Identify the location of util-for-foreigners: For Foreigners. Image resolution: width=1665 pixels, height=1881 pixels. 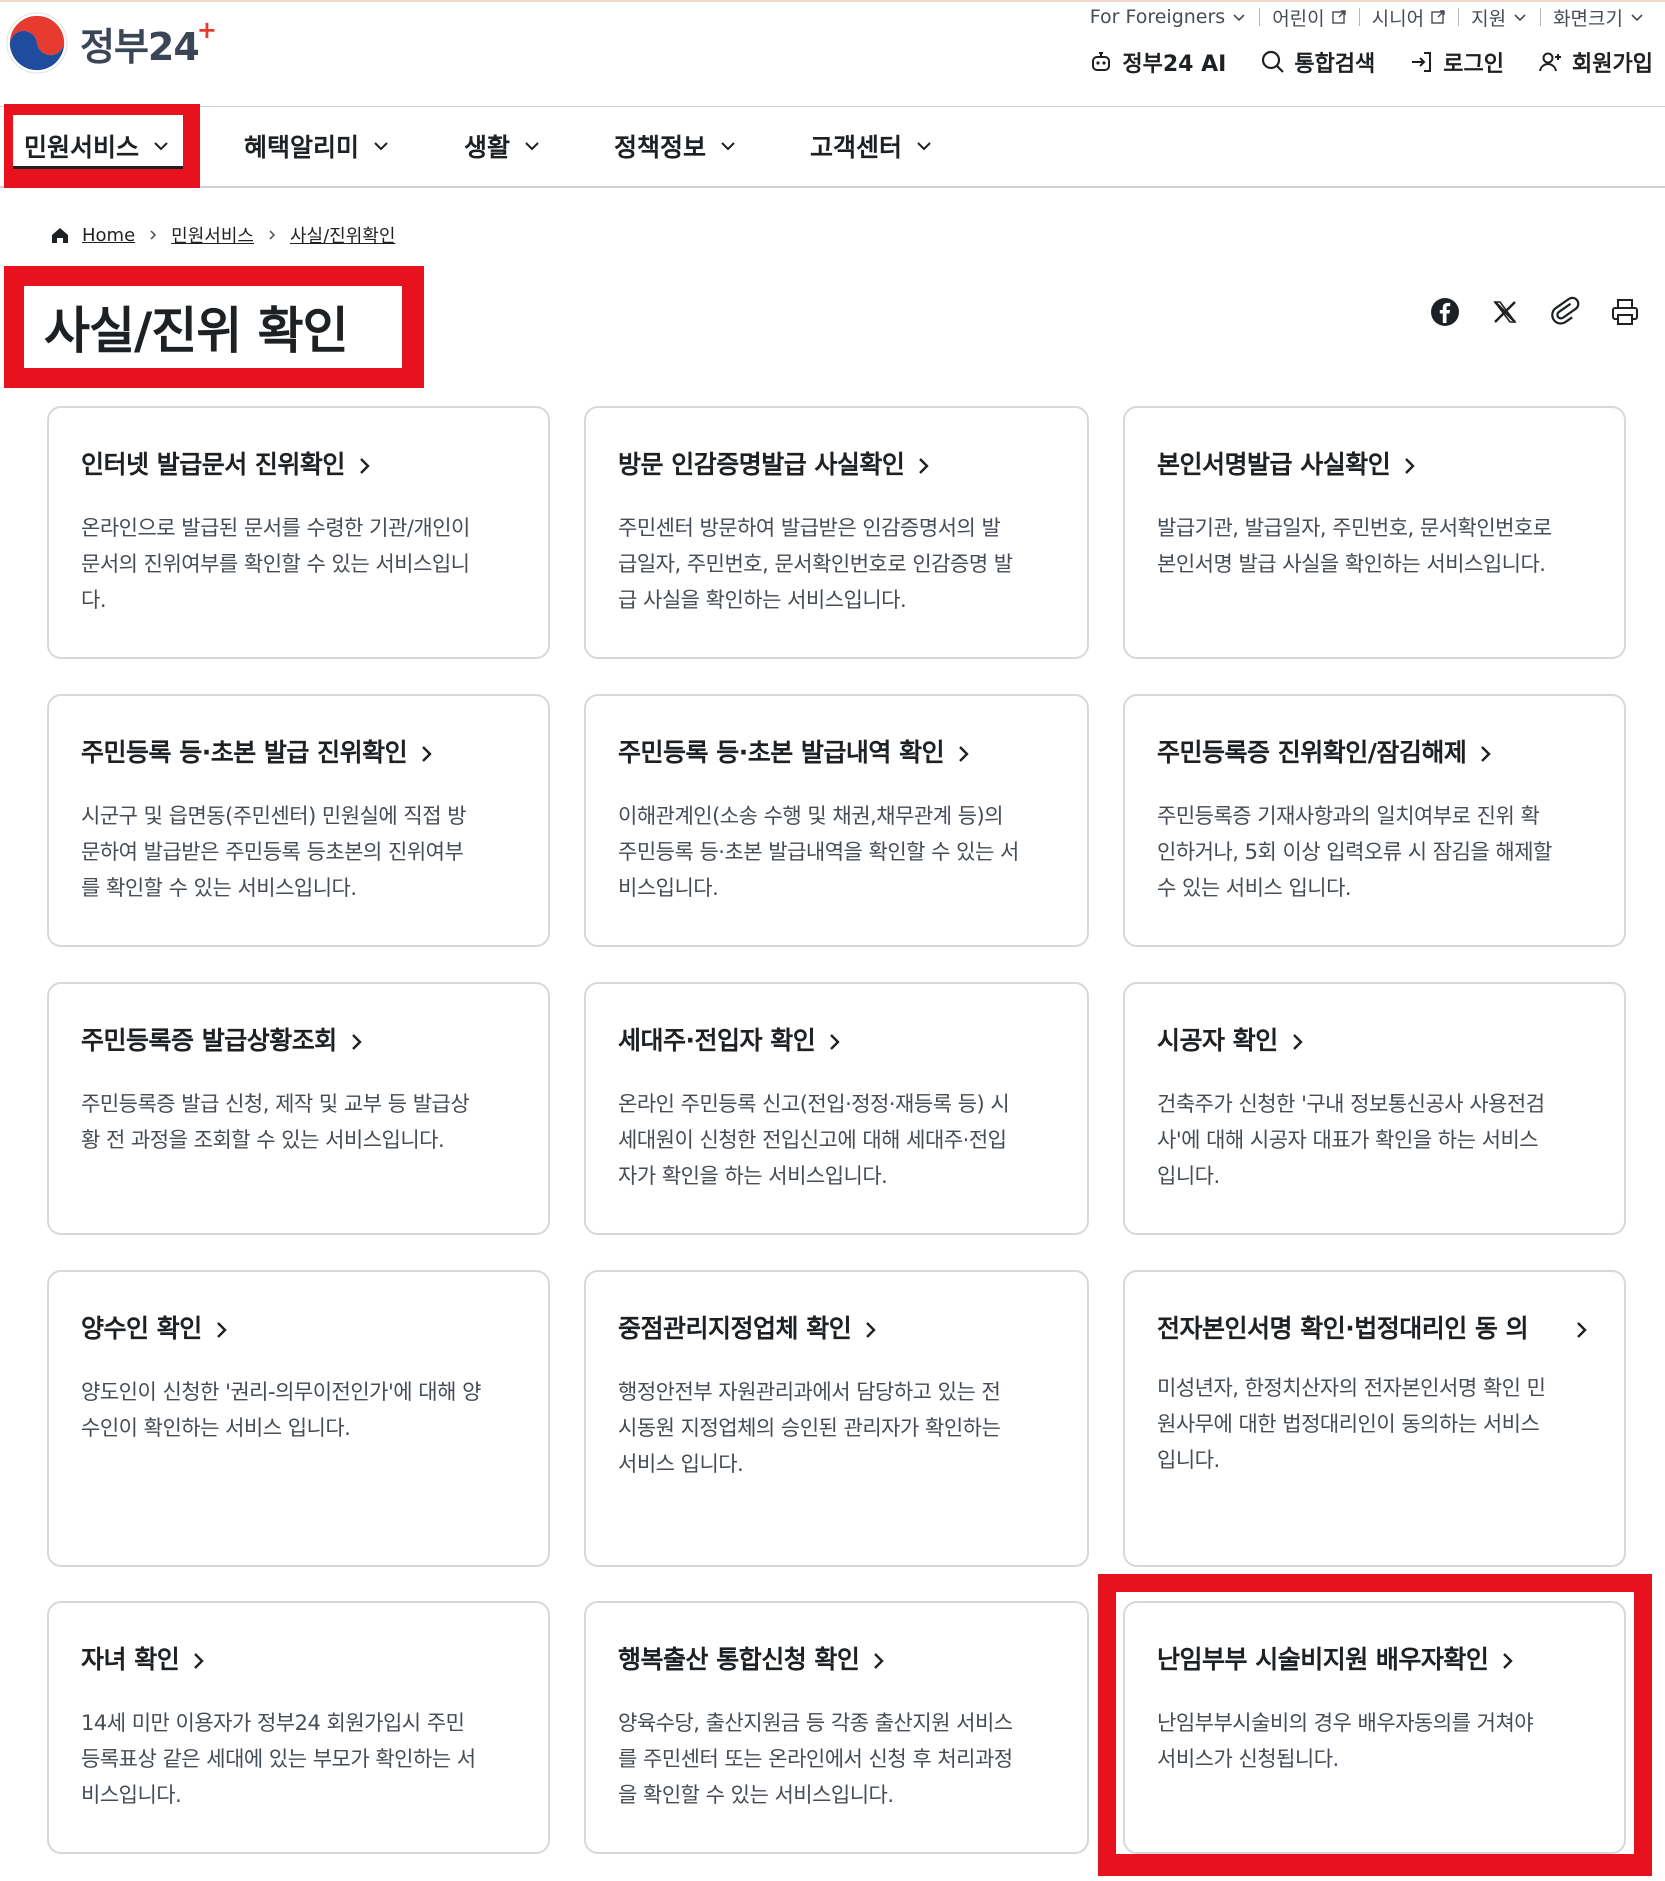
(1168, 17).